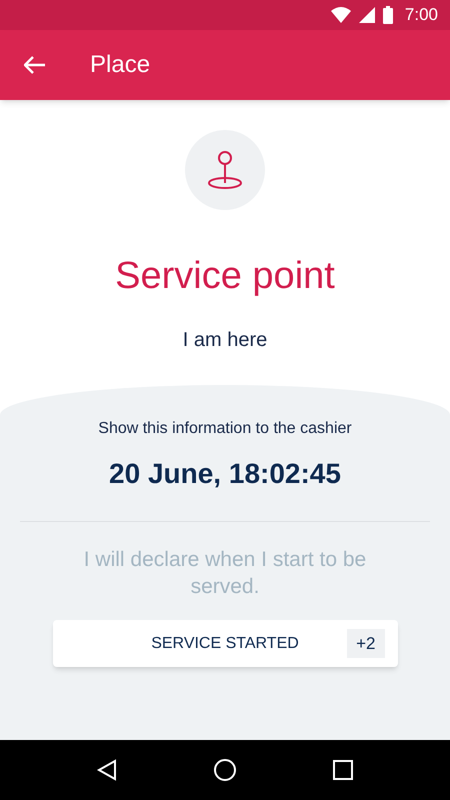  Describe the element at coordinates (120, 65) in the screenshot. I see `screen-title: Place` at that location.